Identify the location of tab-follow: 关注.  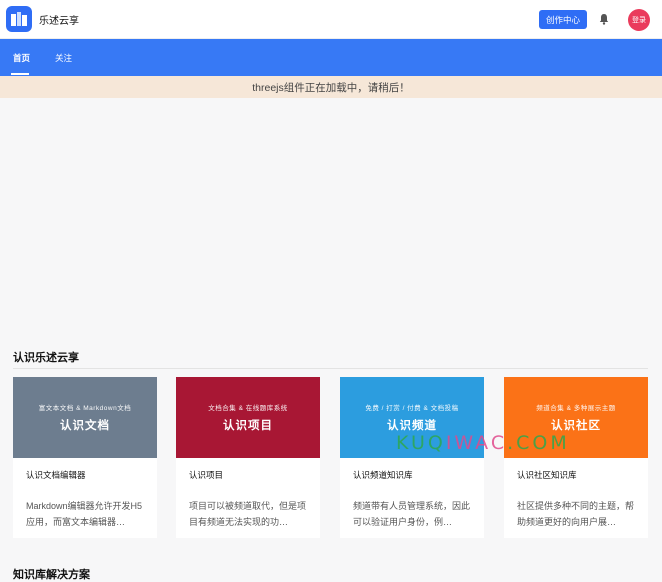
(63, 58).